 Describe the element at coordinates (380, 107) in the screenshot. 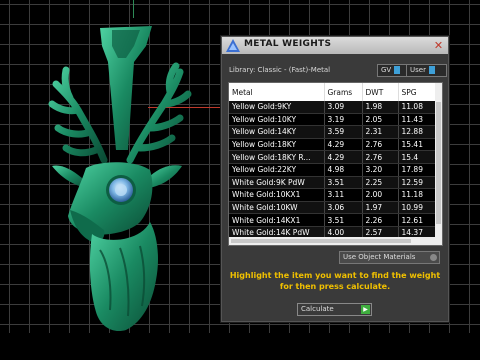

I see `dwt-cell: 1.98` at that location.